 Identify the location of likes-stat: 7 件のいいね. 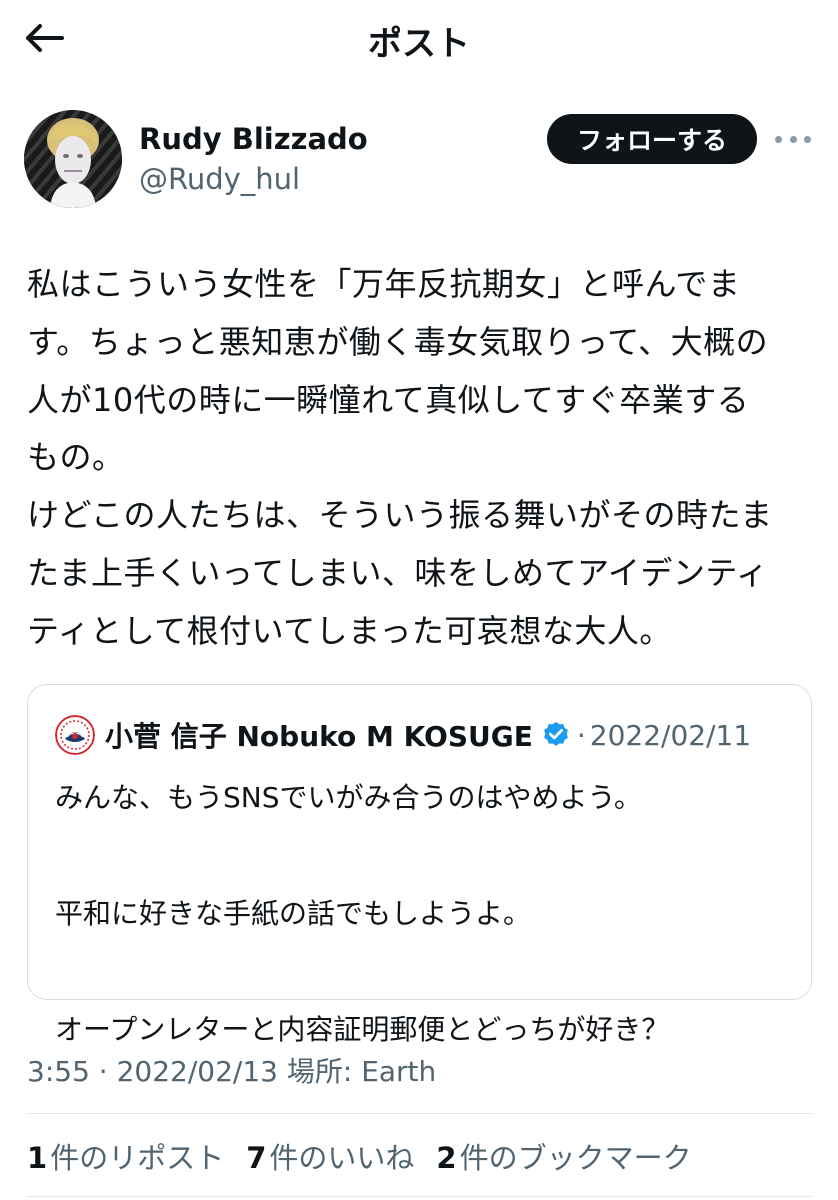
(330, 1156).